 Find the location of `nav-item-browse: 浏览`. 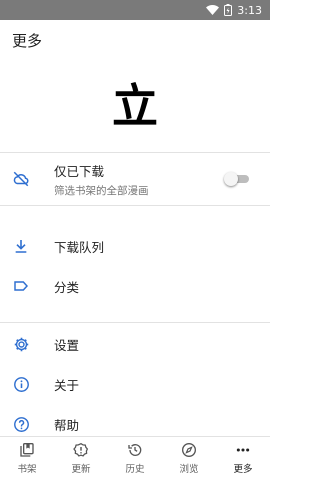

nav-item-browse: 浏览 is located at coordinates (189, 458).